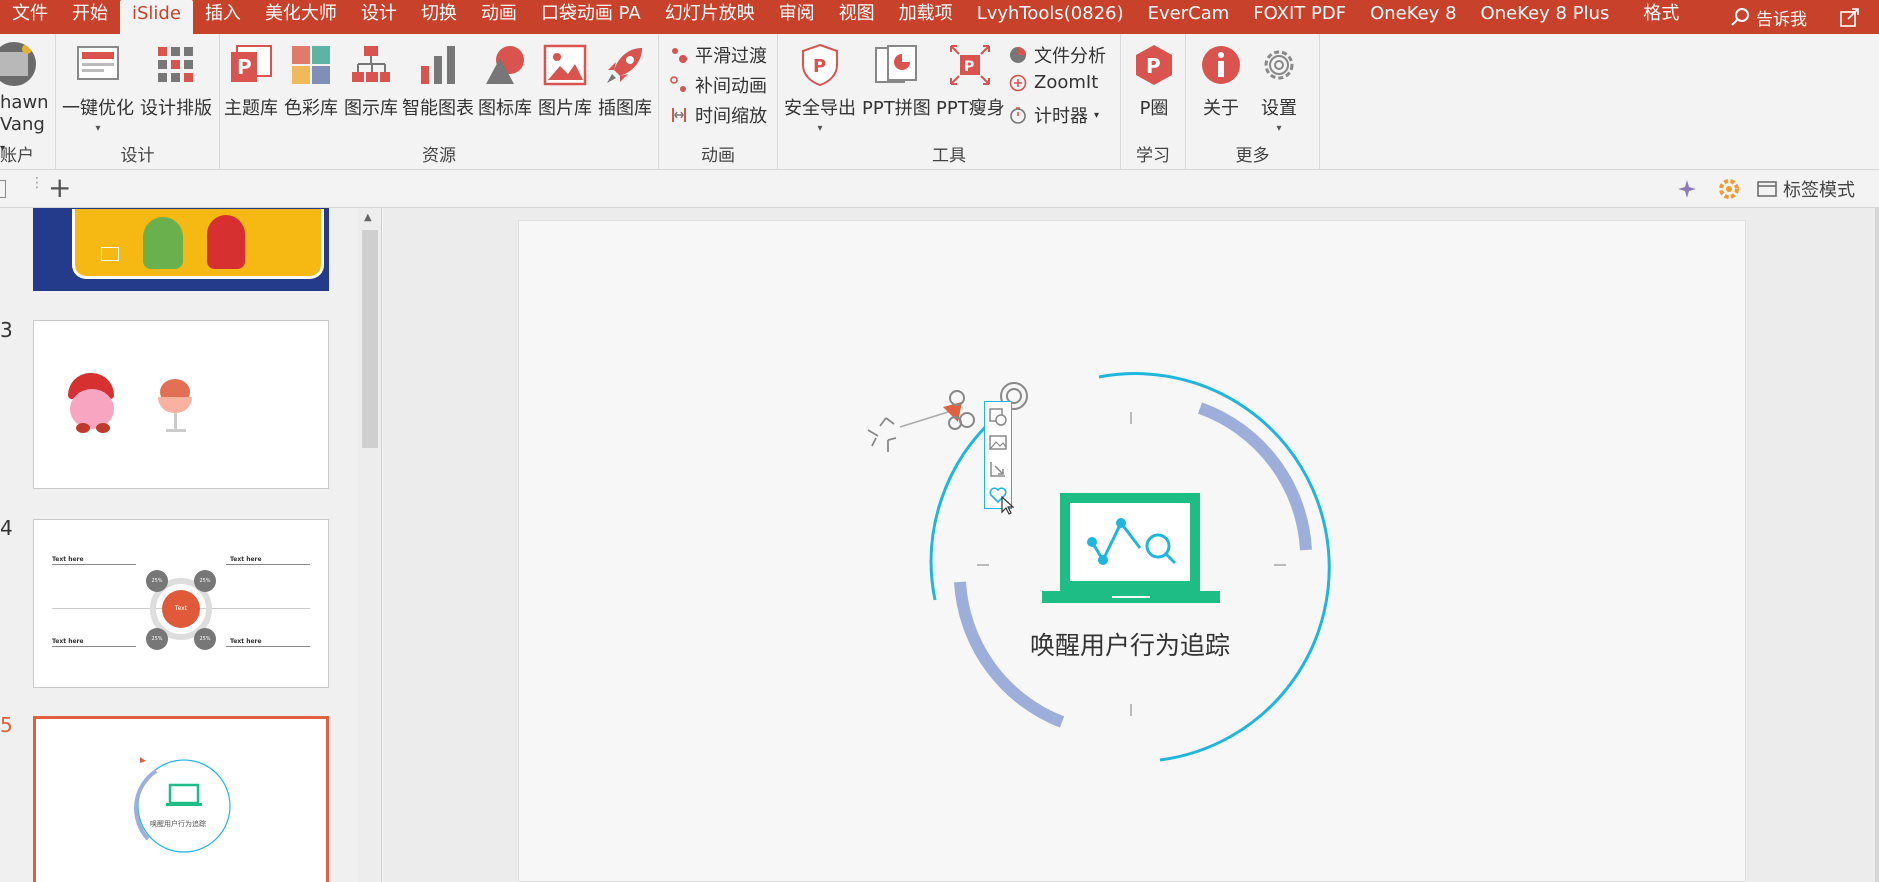 The width and height of the screenshot is (1879, 882). What do you see at coordinates (251, 81) in the screenshot?
I see `theme-library-button: P 主题库` at bounding box center [251, 81].